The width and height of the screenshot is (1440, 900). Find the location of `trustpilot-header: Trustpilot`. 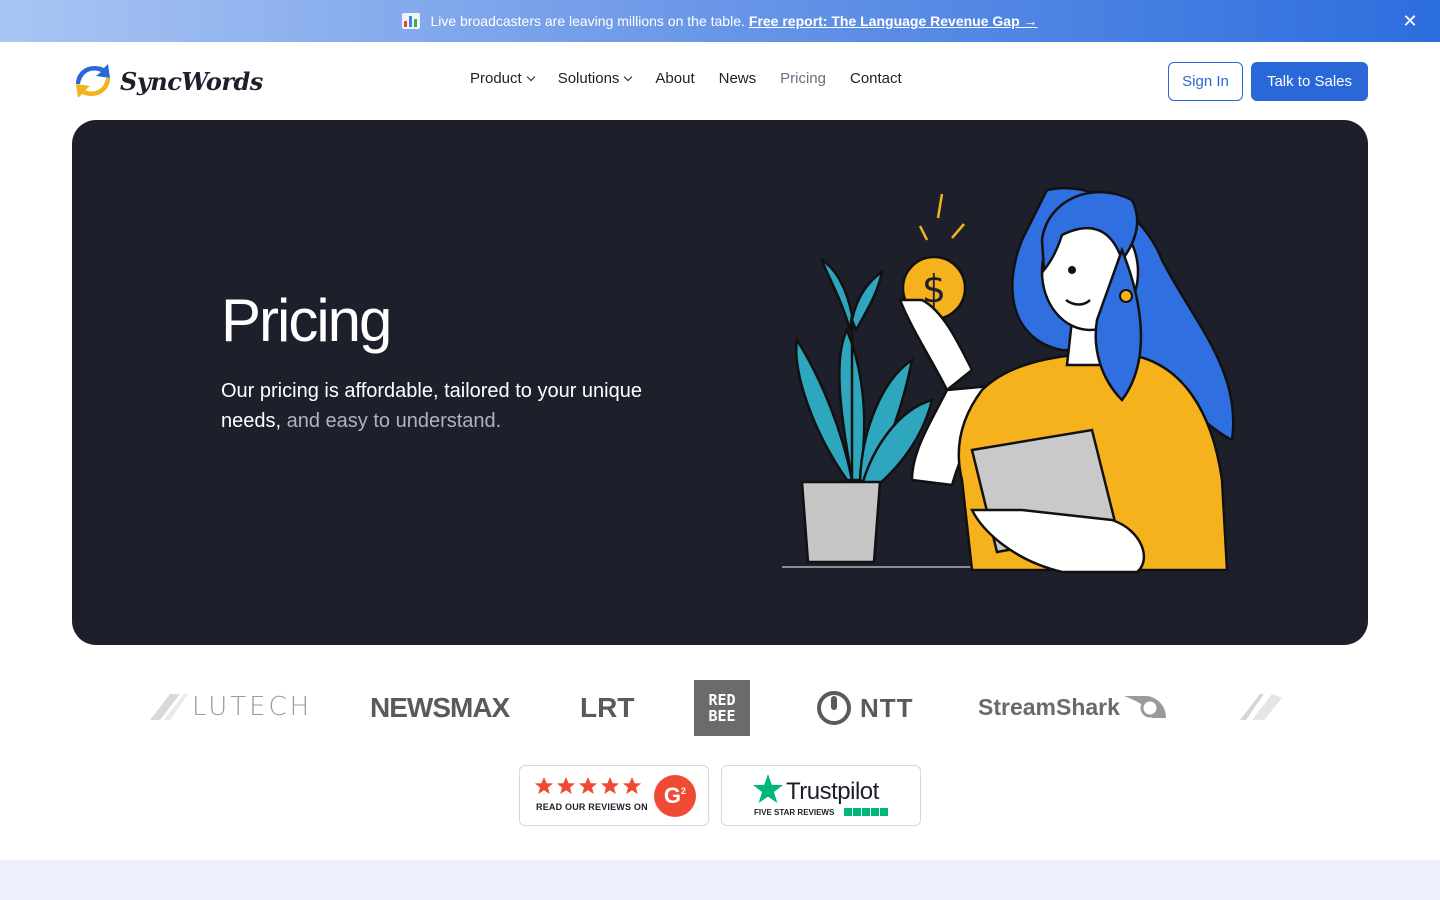

trustpilot-header: Trustpilot is located at coordinates (815, 789).